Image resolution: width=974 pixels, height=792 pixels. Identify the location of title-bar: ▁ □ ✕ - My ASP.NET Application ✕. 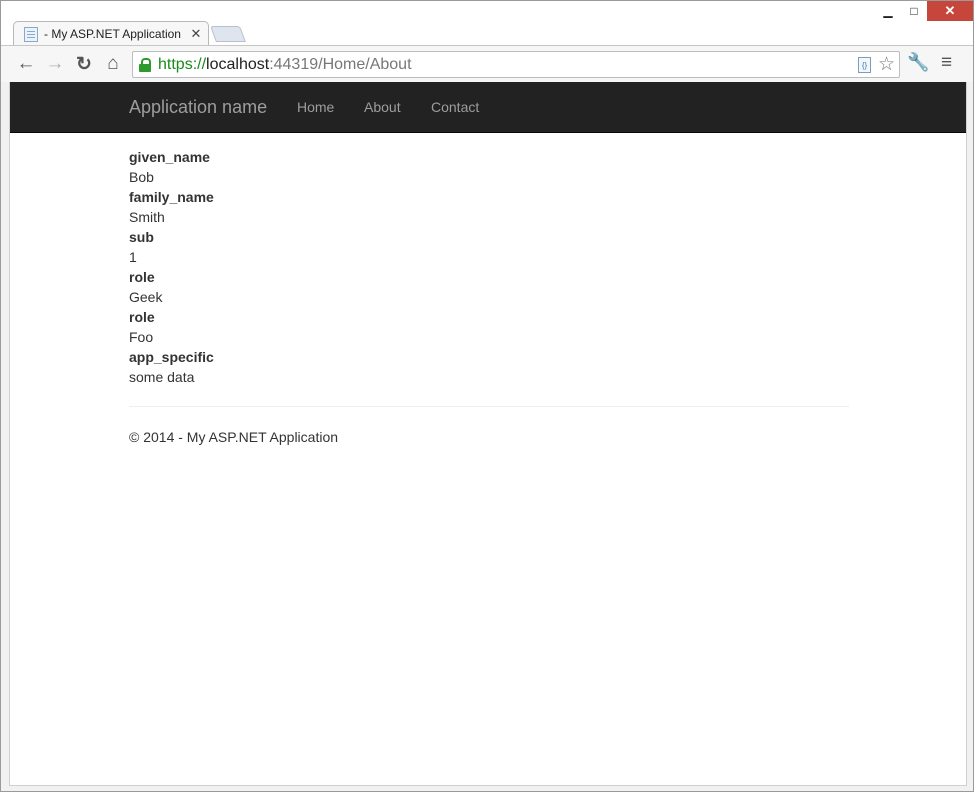
(487, 23).